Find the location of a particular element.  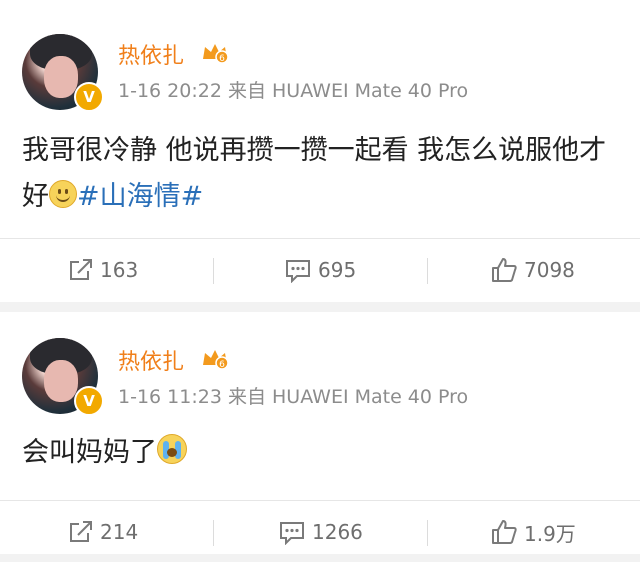

comment-button: 1266 is located at coordinates (320, 532).